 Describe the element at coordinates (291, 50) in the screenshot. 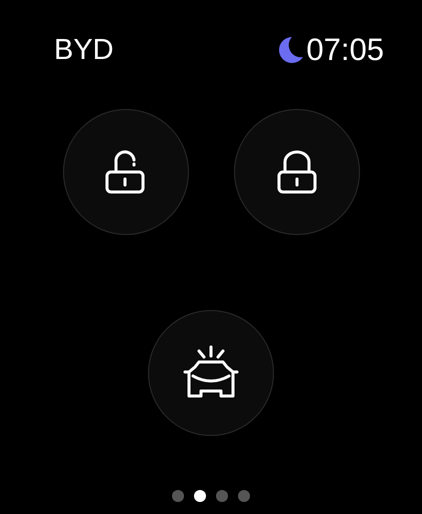

I see `moon-icon` at that location.